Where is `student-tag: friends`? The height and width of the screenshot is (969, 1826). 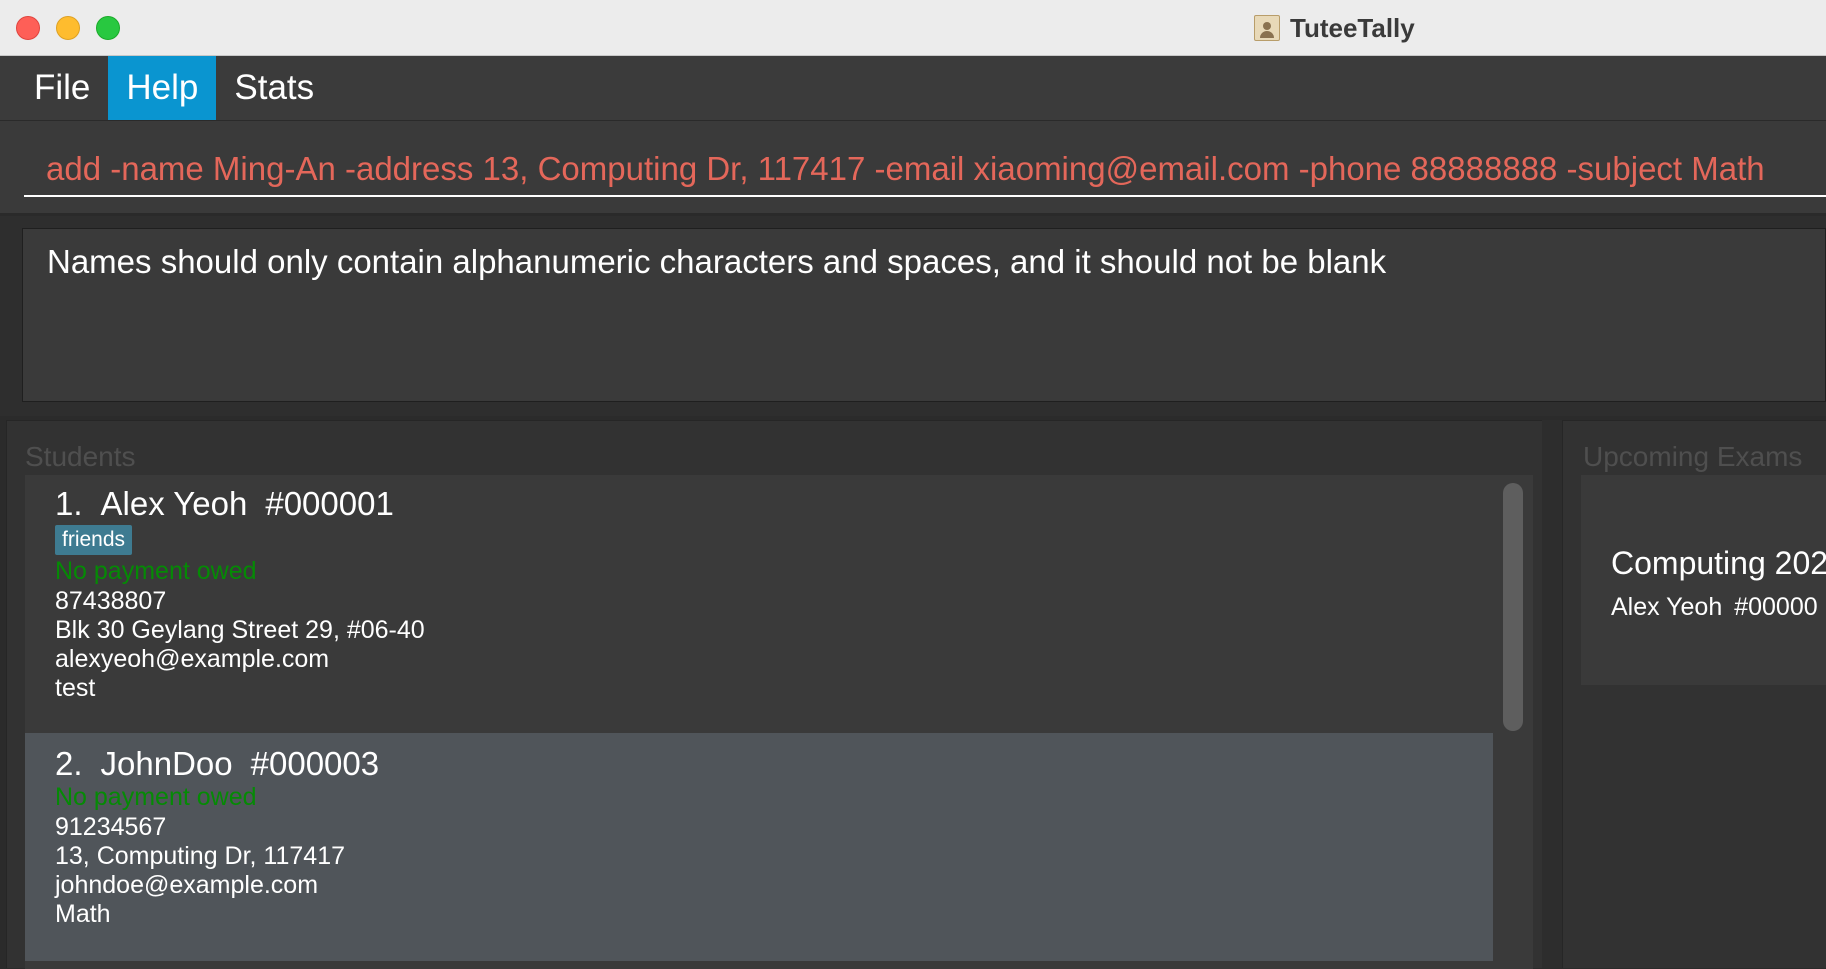
student-tag: friends is located at coordinates (94, 540).